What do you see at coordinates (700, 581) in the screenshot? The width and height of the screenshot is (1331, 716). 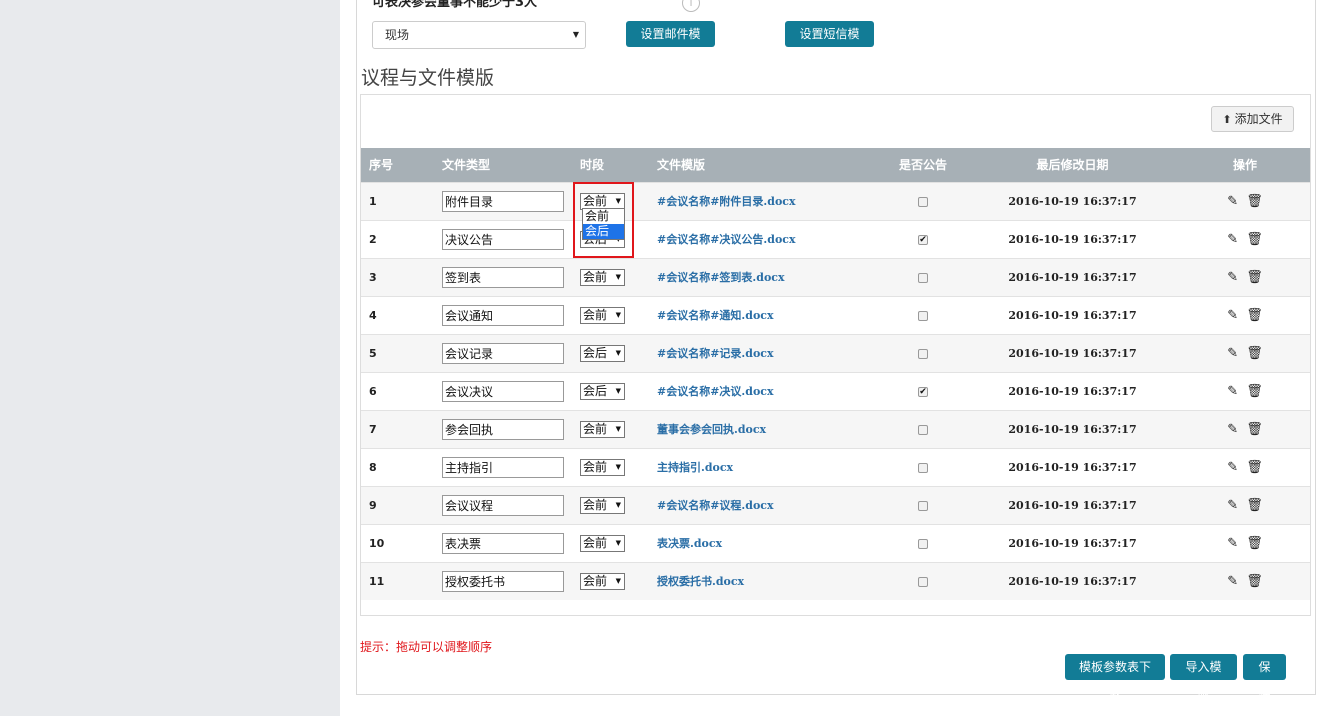 I see `template-link: 授权委托书.docx` at bounding box center [700, 581].